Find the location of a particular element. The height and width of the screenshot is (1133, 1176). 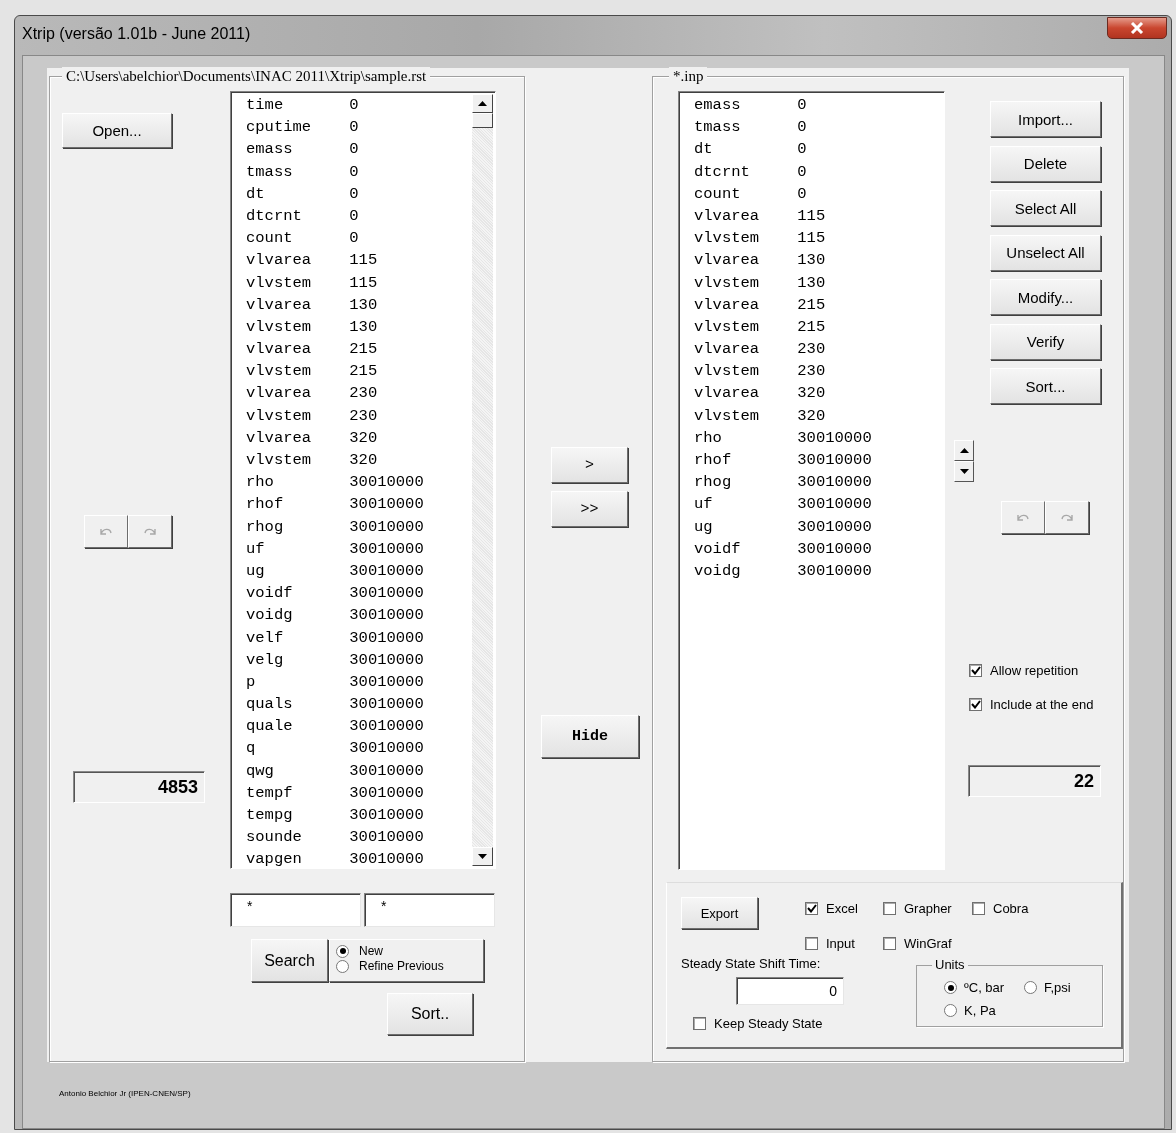

list-item: vlvarea 230 is located at coordinates (819, 349).